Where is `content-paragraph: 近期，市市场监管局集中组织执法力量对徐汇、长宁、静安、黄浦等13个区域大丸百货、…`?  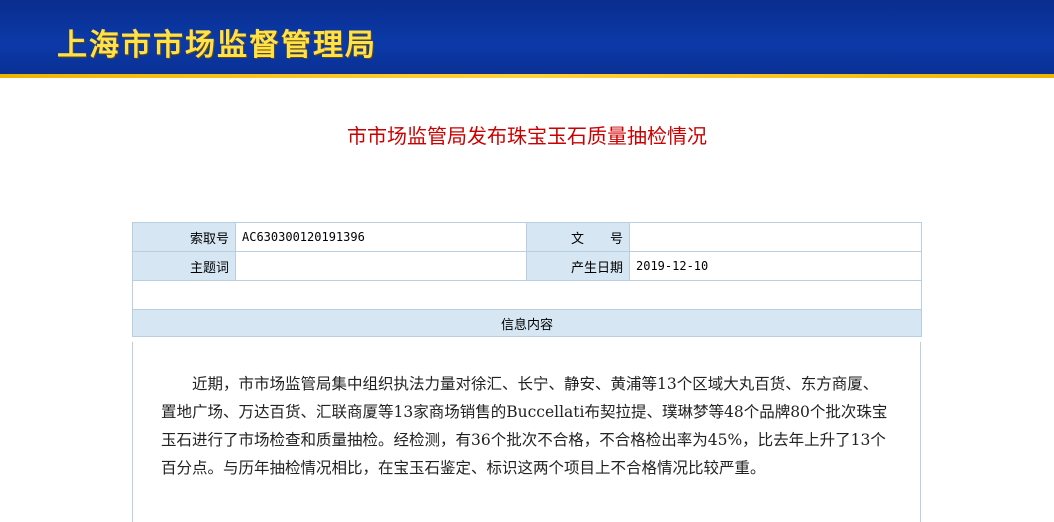 content-paragraph: 近期，市市场监管局集中组织执法力量对徐汇、长宁、静安、黄浦等13个区域大丸百货、… is located at coordinates (524, 426).